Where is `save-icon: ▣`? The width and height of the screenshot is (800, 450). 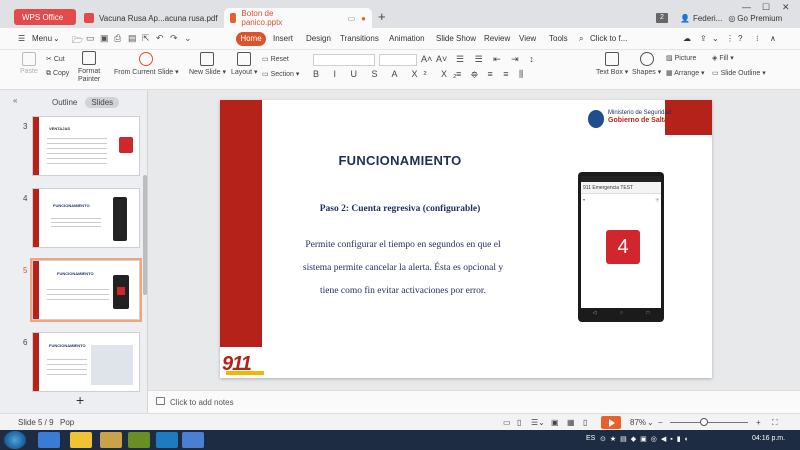
save-icon: ▣ is located at coordinates (104, 38).